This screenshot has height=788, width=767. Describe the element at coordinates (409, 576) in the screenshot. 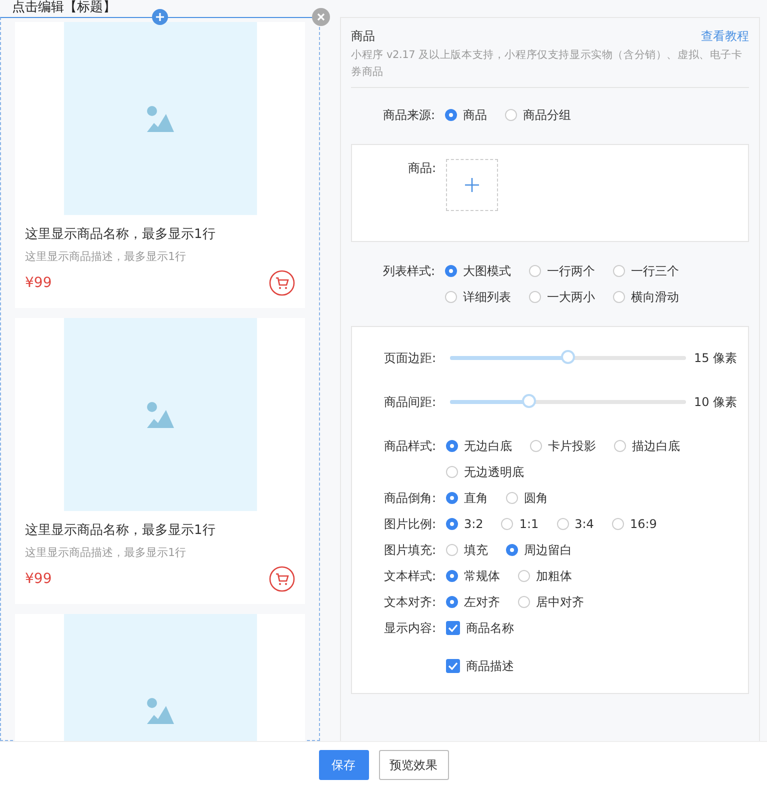

I see `field-label: 文本样式:` at that location.